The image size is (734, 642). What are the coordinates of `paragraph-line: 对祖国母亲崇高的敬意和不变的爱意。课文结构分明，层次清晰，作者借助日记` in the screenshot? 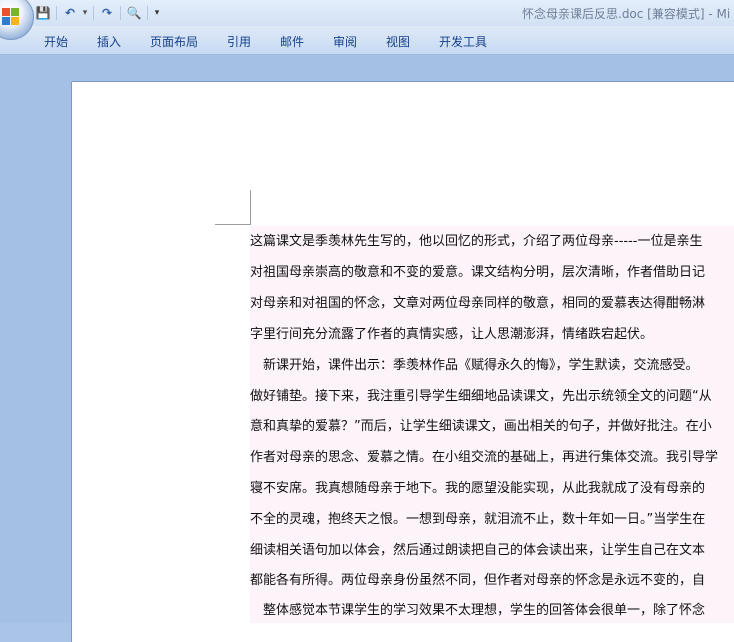 It's located at (478, 272).